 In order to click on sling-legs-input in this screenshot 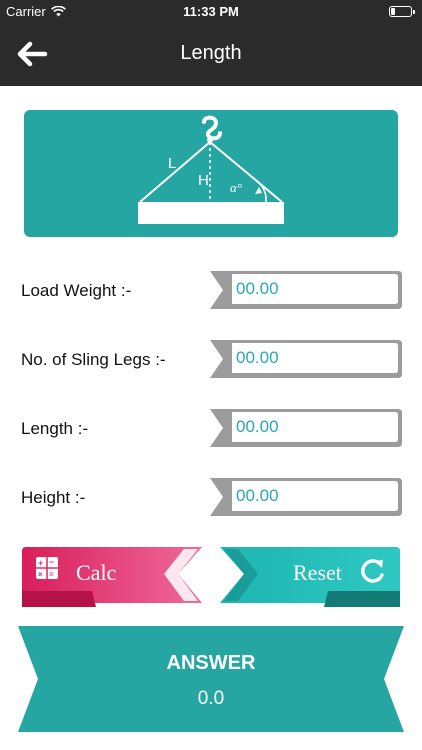, I will do `click(316, 358)`.